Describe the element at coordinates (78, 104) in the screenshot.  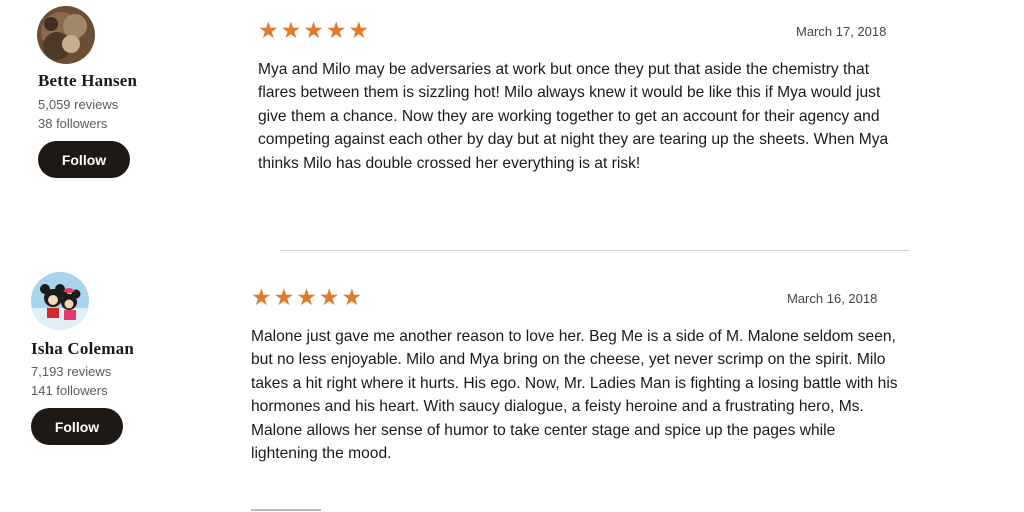
I see `reviewer-review-count: 5,059 reviews` at that location.